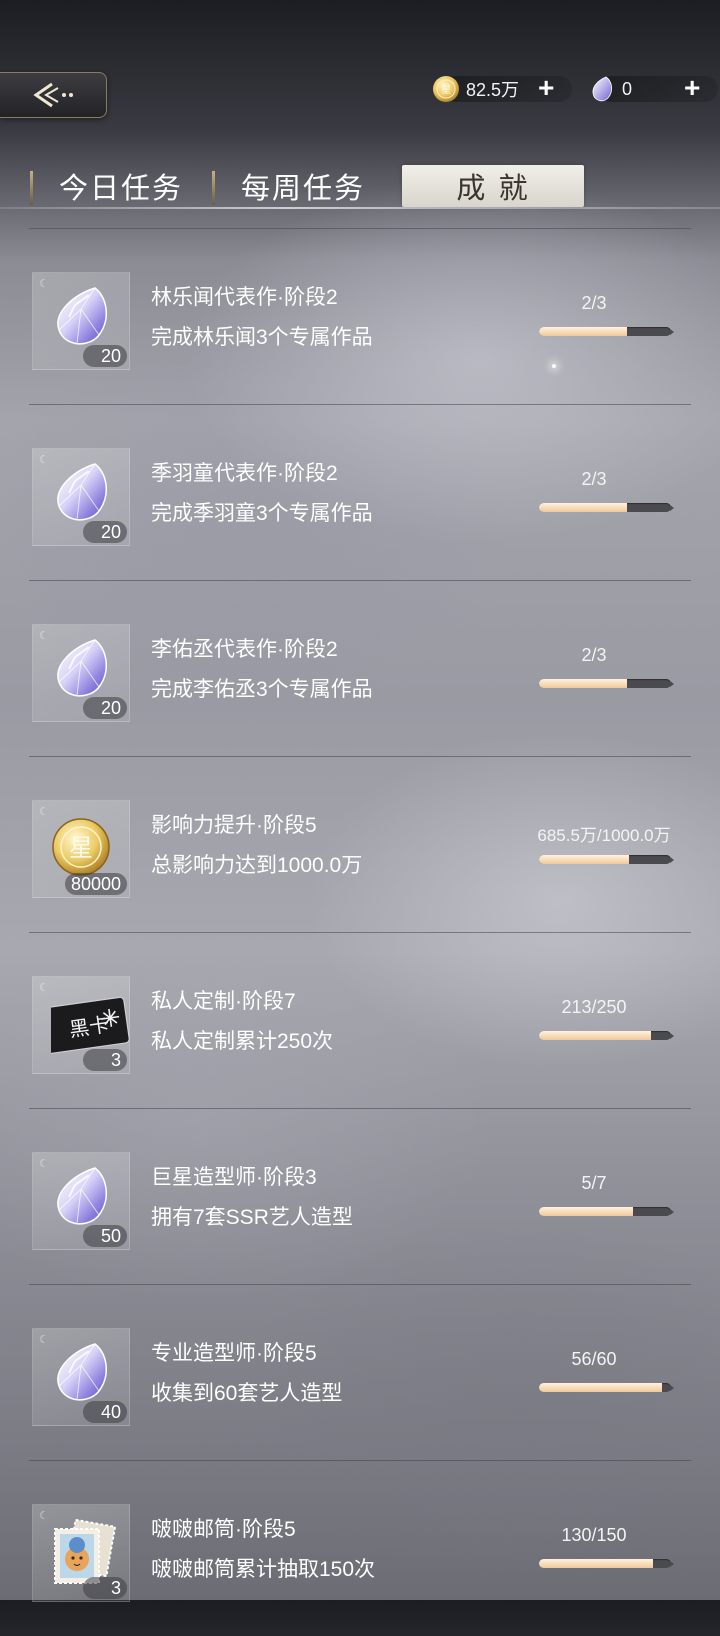 The image size is (720, 1636). What do you see at coordinates (360, 1548) in the screenshot?
I see `achievement-row: ☾ 3 啵啵邮筒·阶段5 啵啵邮筒累计抽取150次 130/150` at bounding box center [360, 1548].